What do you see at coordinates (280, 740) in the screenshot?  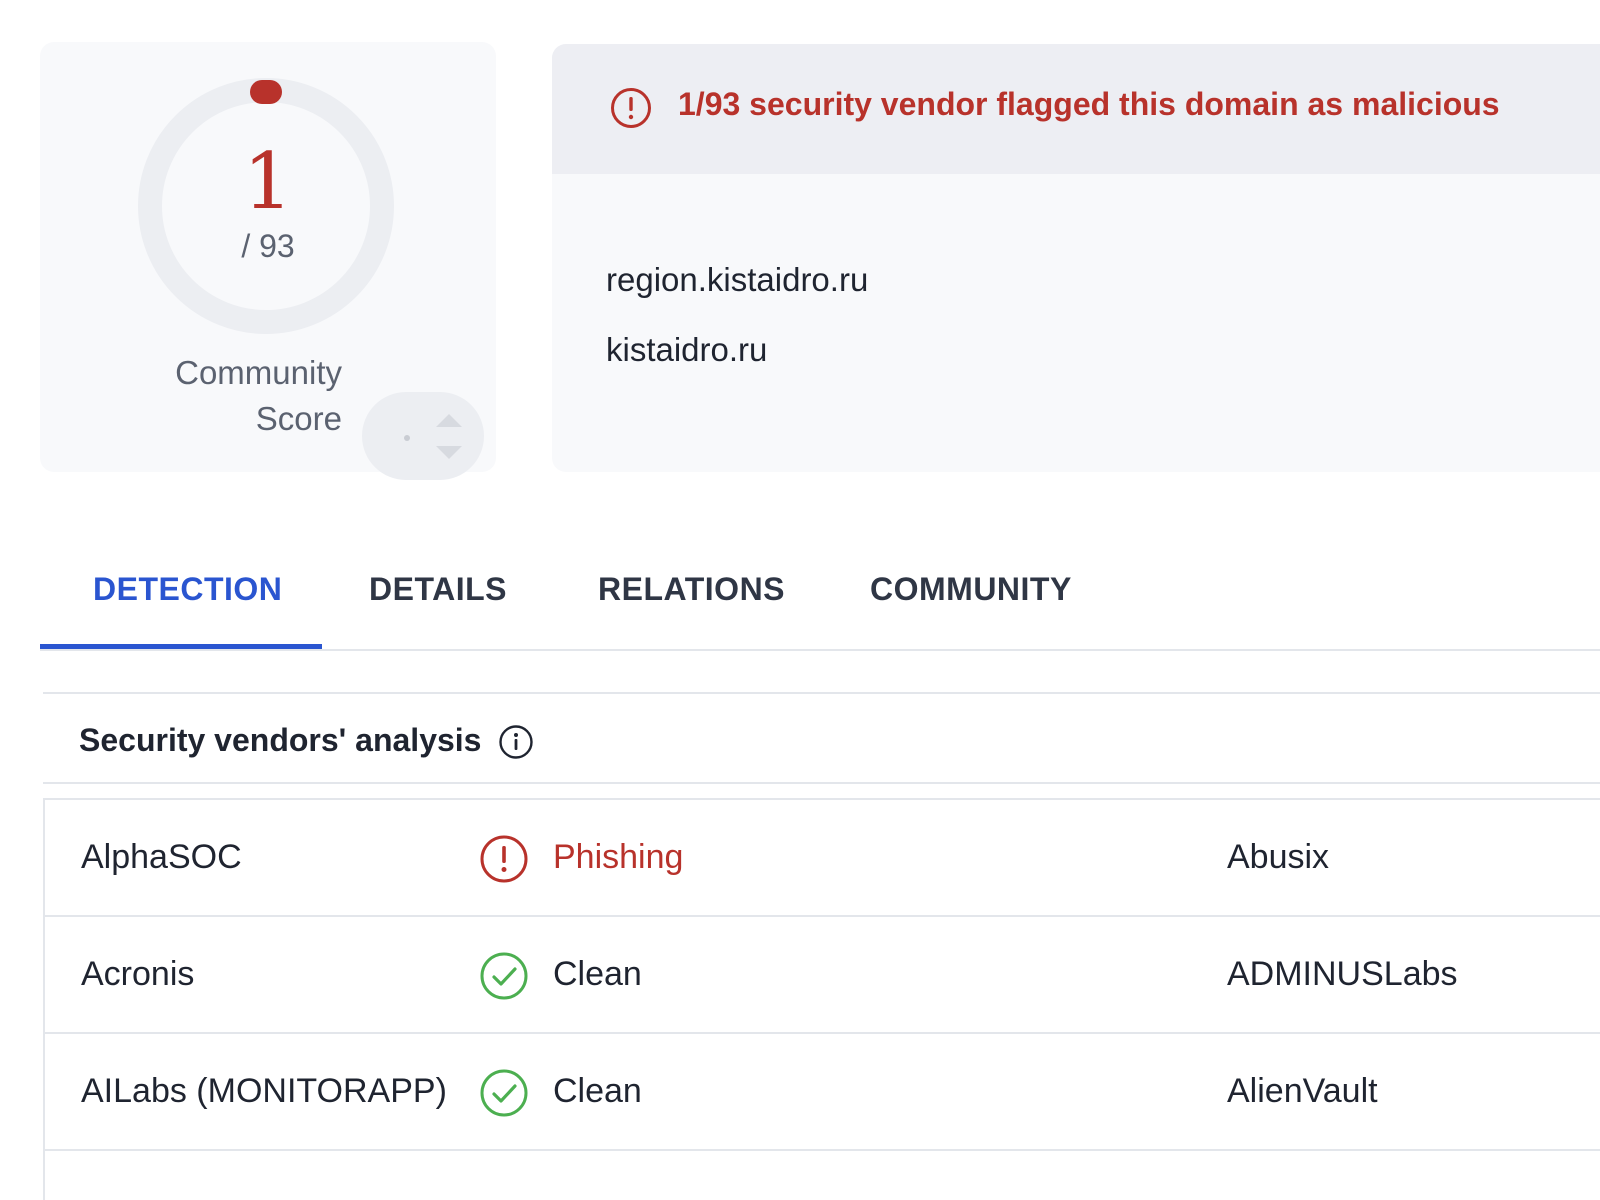 I see `section-title: Security vendors' analysis` at bounding box center [280, 740].